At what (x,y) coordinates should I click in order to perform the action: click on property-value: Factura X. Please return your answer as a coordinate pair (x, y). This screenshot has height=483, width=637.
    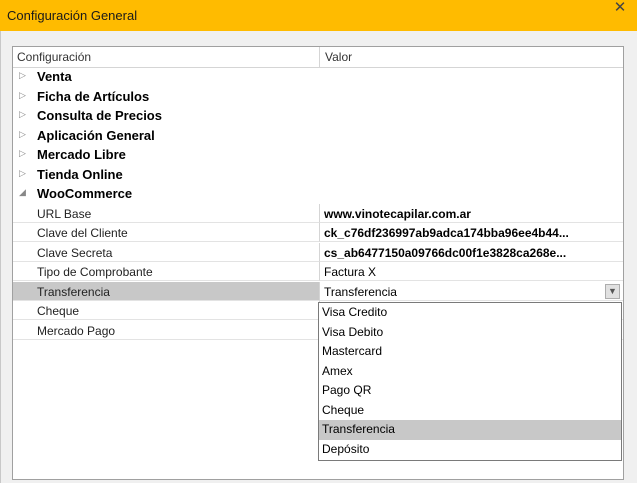
    Looking at the image, I should click on (350, 272).